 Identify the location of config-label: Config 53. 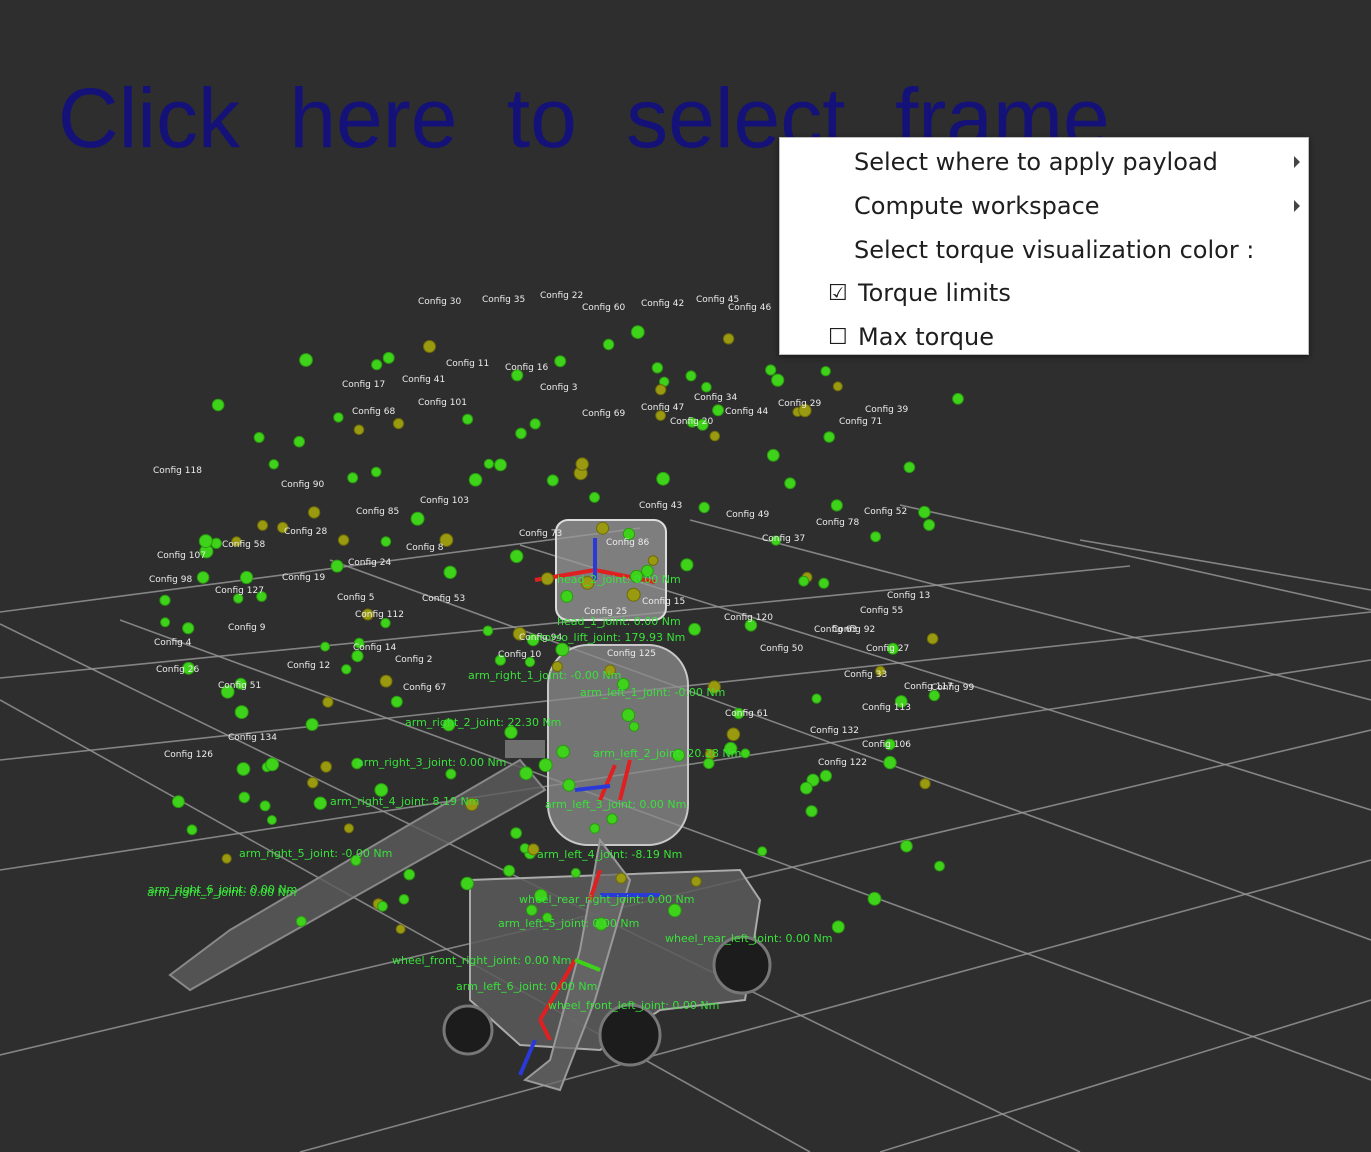
(443, 599).